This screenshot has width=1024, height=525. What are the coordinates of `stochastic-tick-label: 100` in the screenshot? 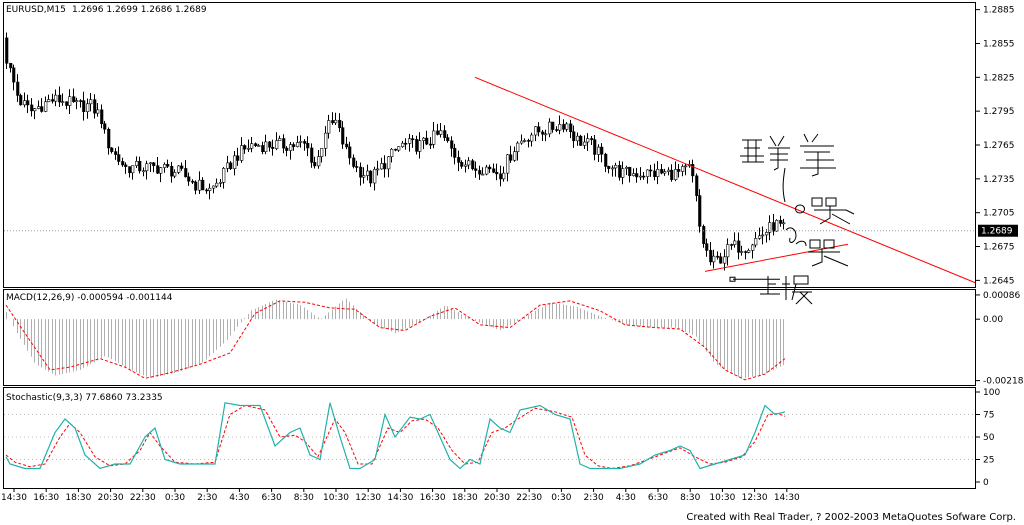 It's located at (991, 393).